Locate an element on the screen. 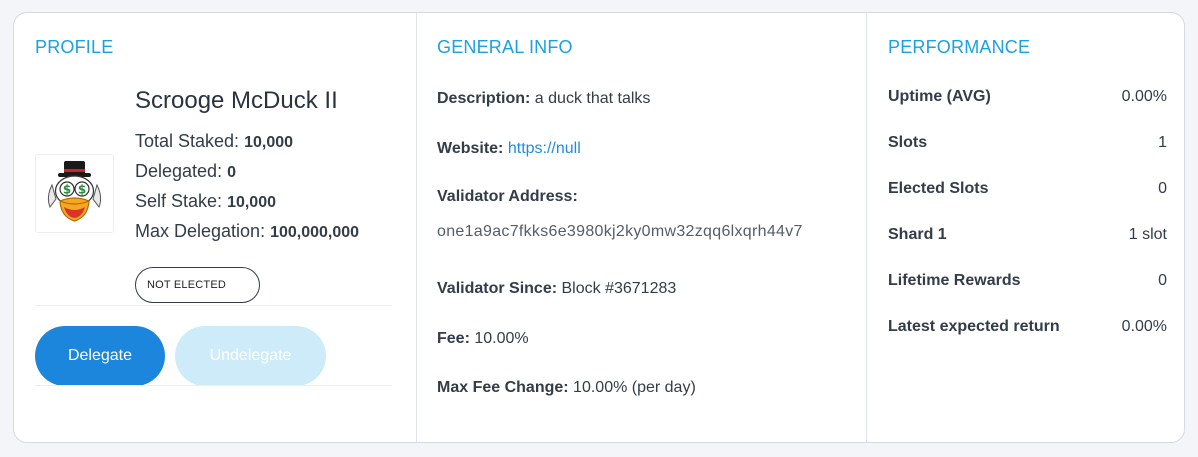  fee-value: 10.00% is located at coordinates (501, 338).